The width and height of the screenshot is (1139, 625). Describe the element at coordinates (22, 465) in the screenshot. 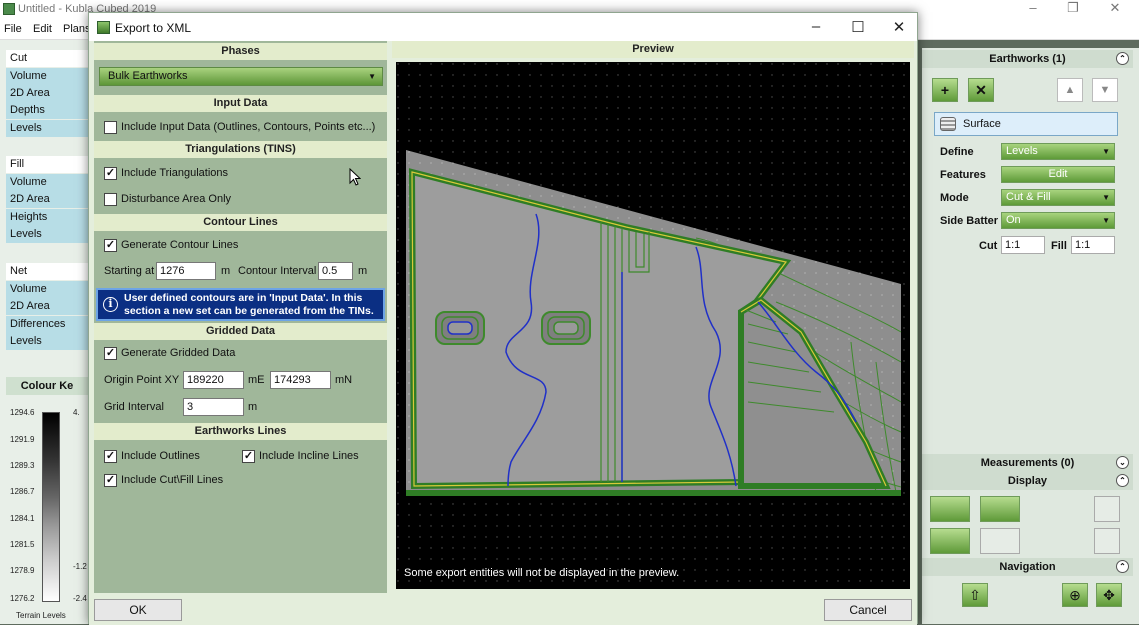

I see `scale-label: 1289.3` at that location.